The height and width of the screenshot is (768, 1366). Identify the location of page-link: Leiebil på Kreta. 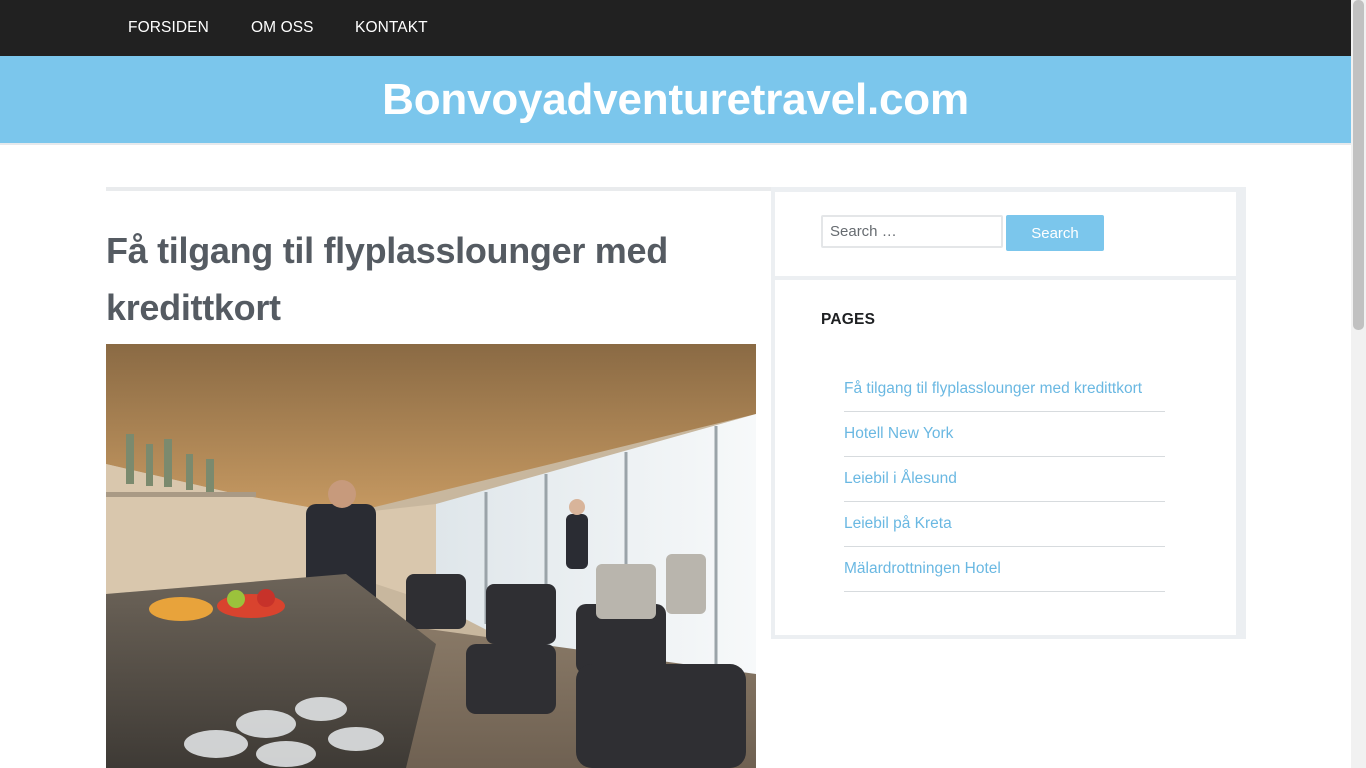
(898, 524).